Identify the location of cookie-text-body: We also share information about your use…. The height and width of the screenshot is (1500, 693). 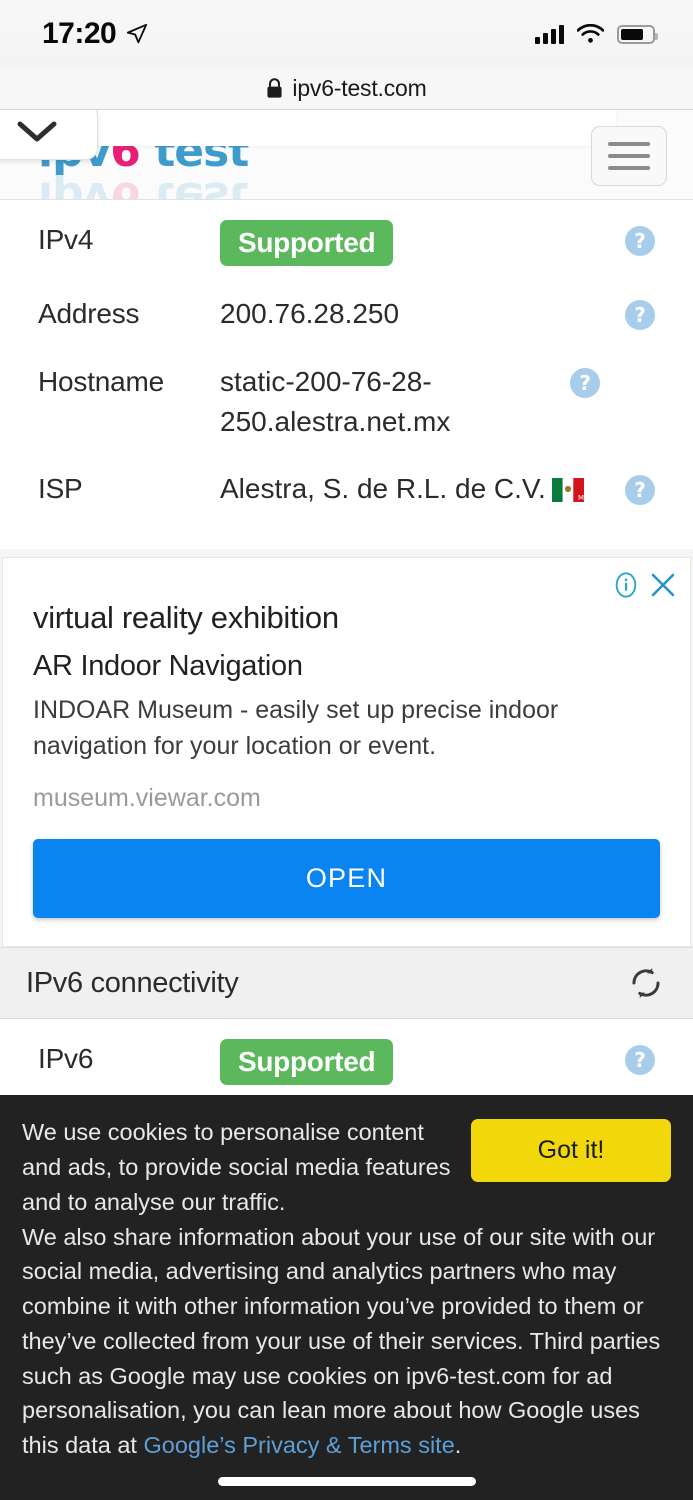
(341, 1341).